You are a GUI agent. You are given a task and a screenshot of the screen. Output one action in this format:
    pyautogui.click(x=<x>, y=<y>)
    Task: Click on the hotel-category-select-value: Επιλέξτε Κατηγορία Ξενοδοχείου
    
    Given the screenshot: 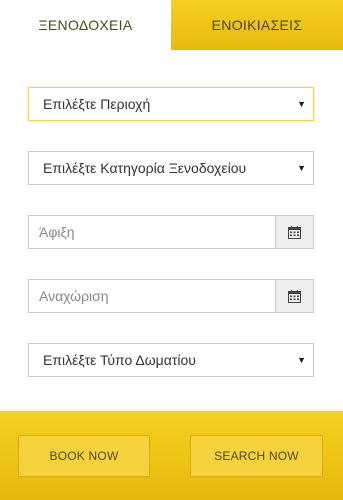 What is the action you would take?
    pyautogui.click(x=145, y=168)
    